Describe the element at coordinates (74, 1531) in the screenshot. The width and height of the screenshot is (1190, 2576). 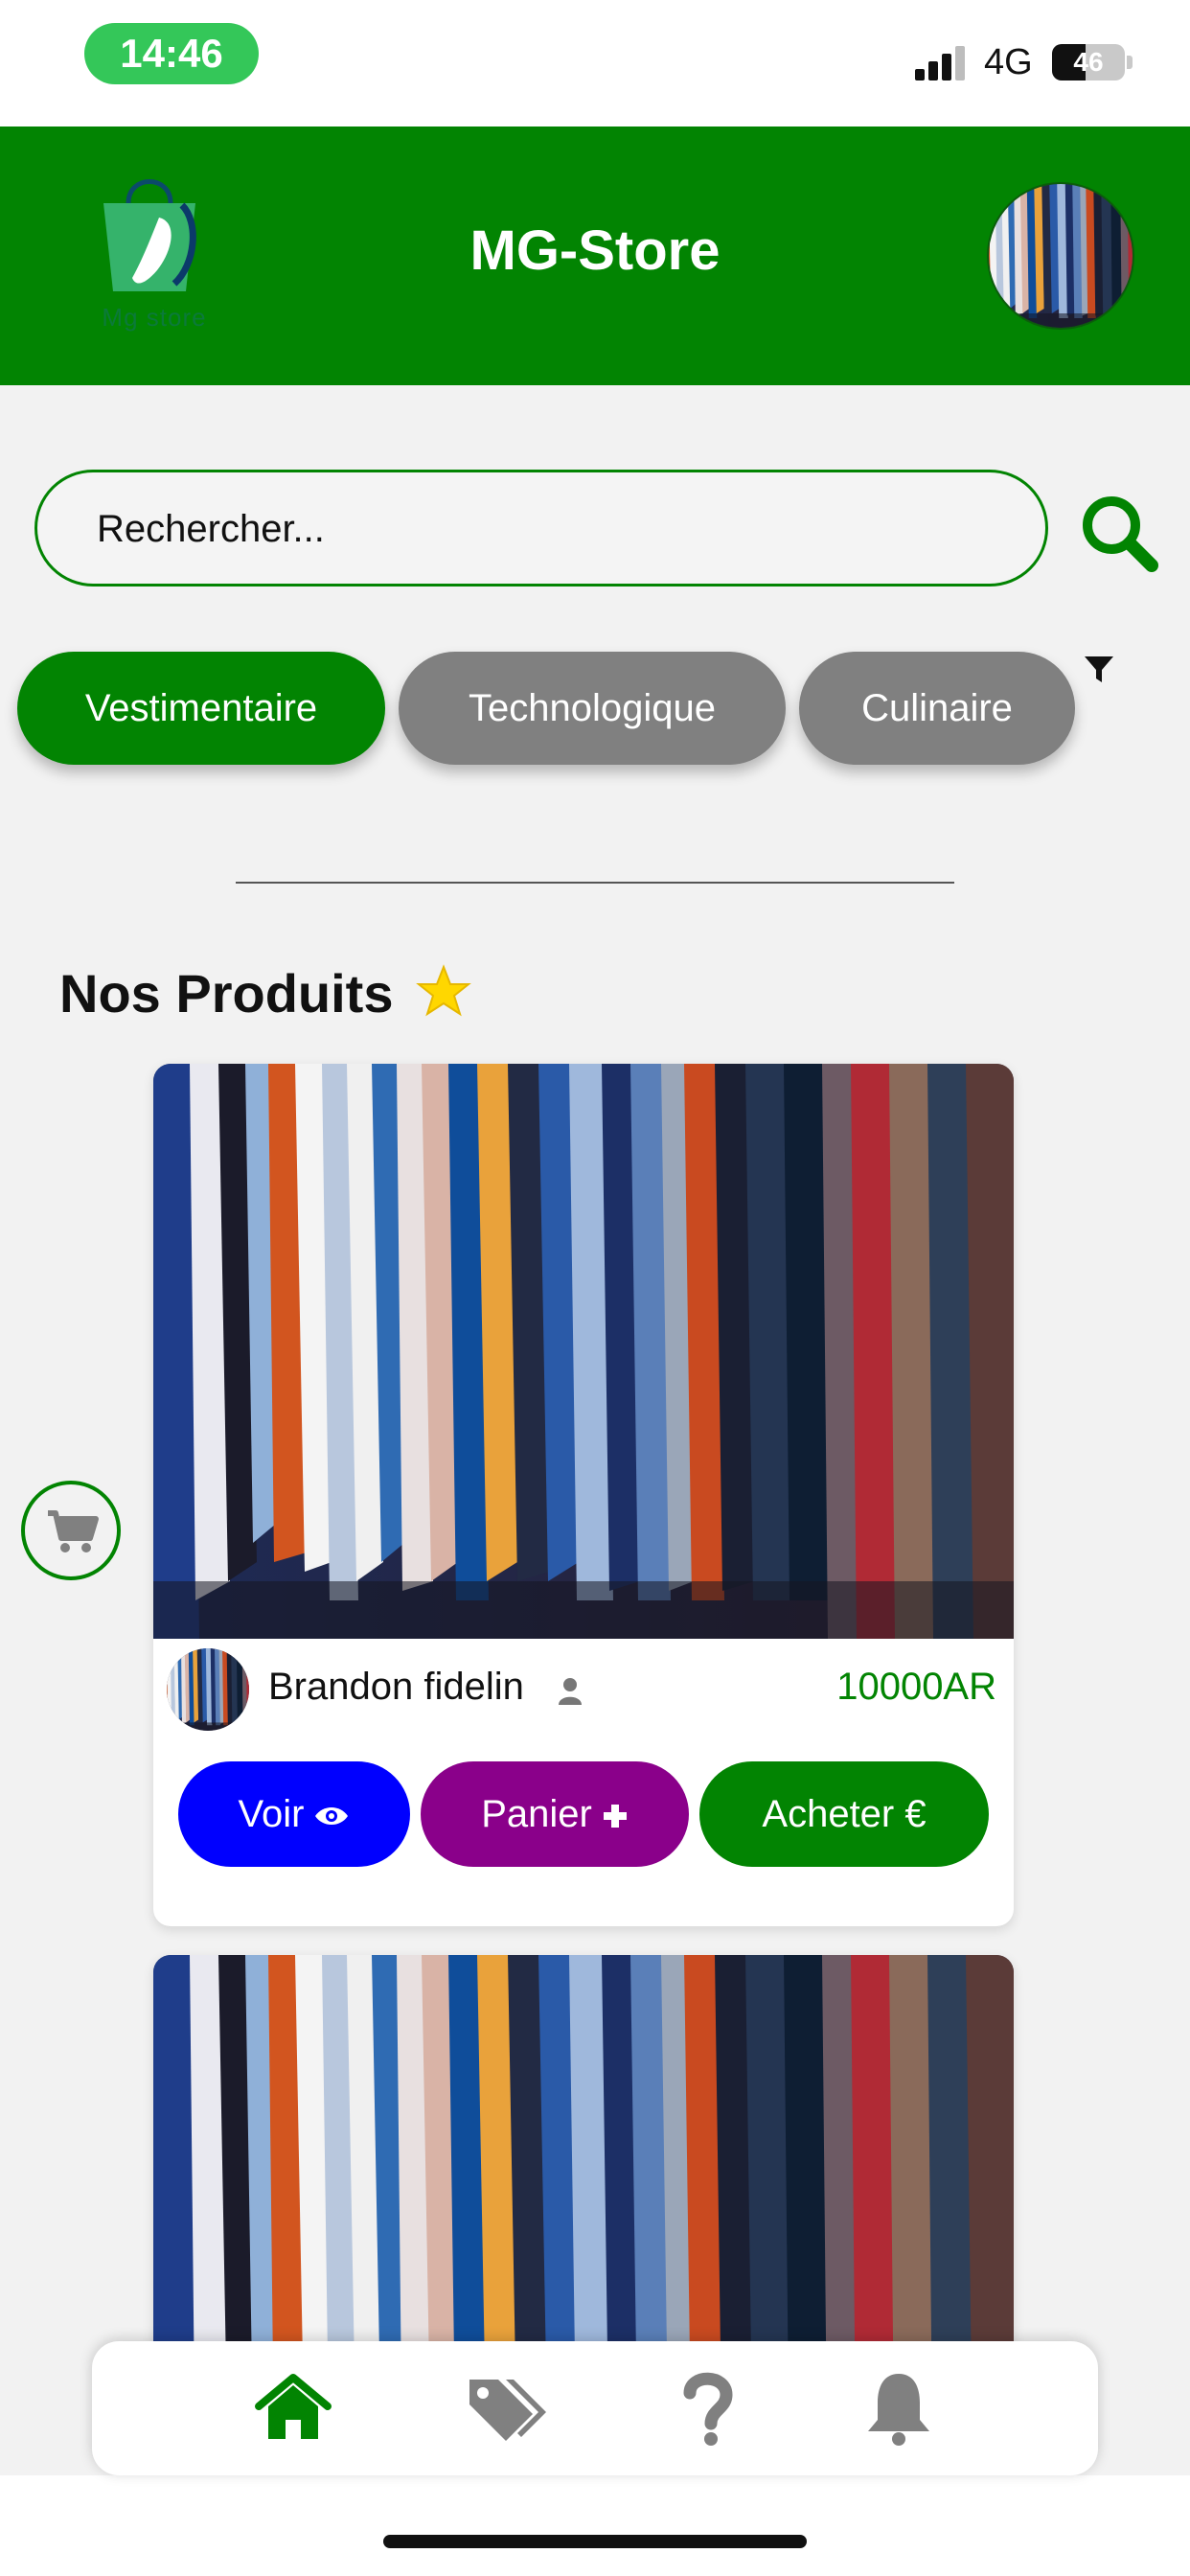
I see `shopping-cart-icon` at that location.